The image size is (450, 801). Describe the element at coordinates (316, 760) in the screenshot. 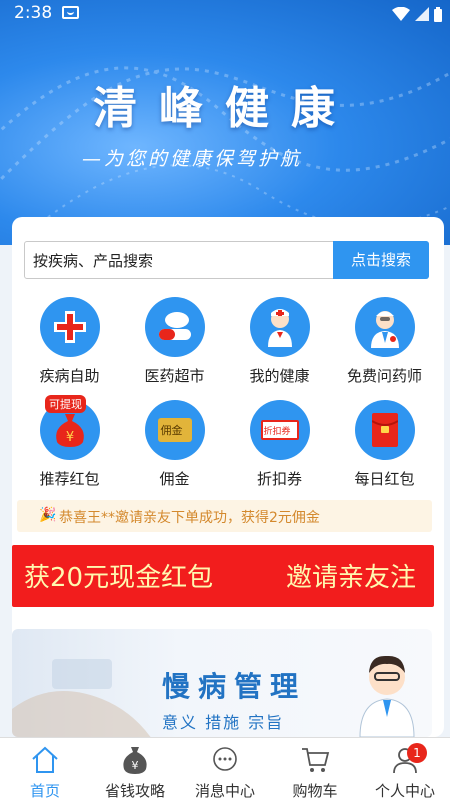

I see `cart-icon` at that location.